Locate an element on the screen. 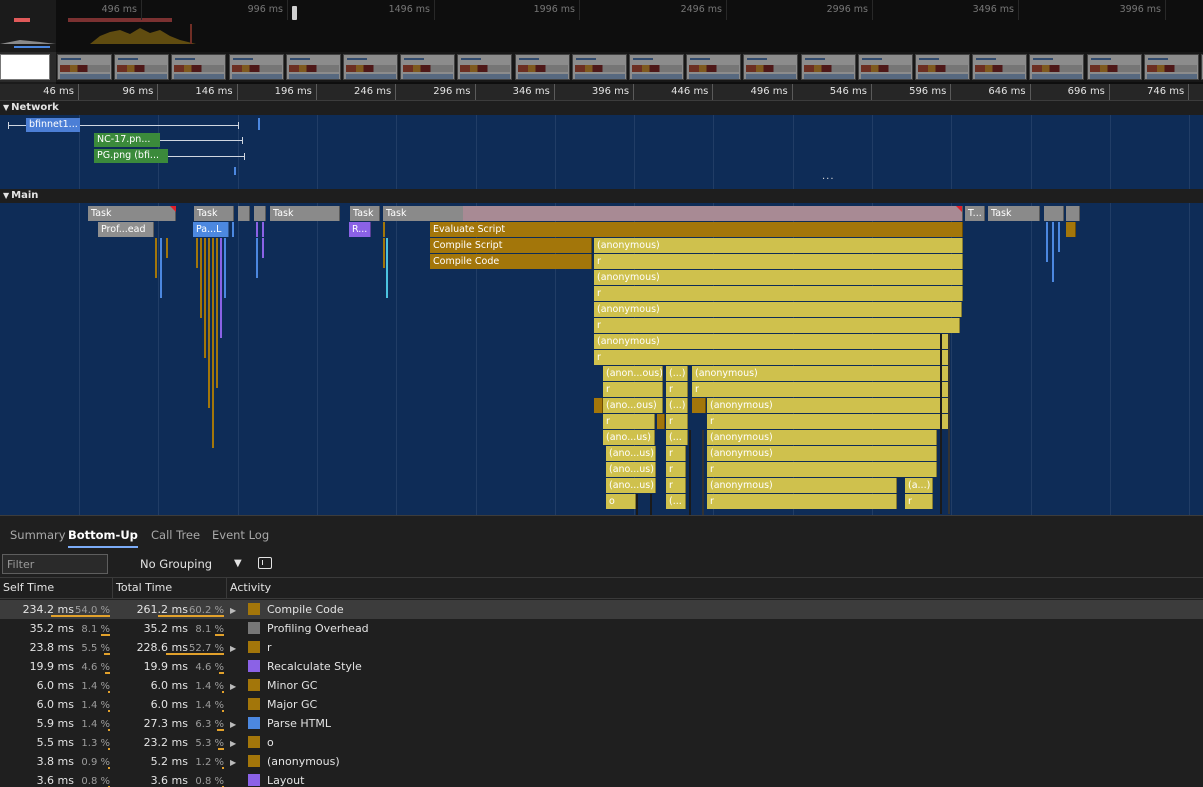  overview-window-handle is located at coordinates (294, 13).